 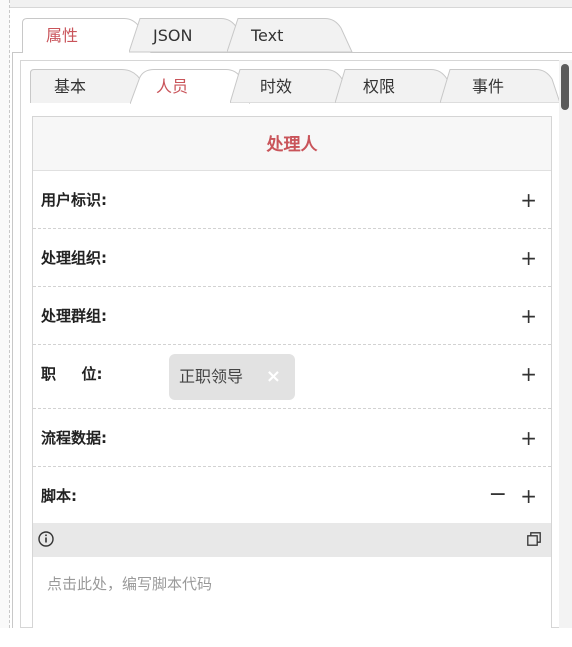 I want to click on add-script-button: +, so click(x=528, y=496).